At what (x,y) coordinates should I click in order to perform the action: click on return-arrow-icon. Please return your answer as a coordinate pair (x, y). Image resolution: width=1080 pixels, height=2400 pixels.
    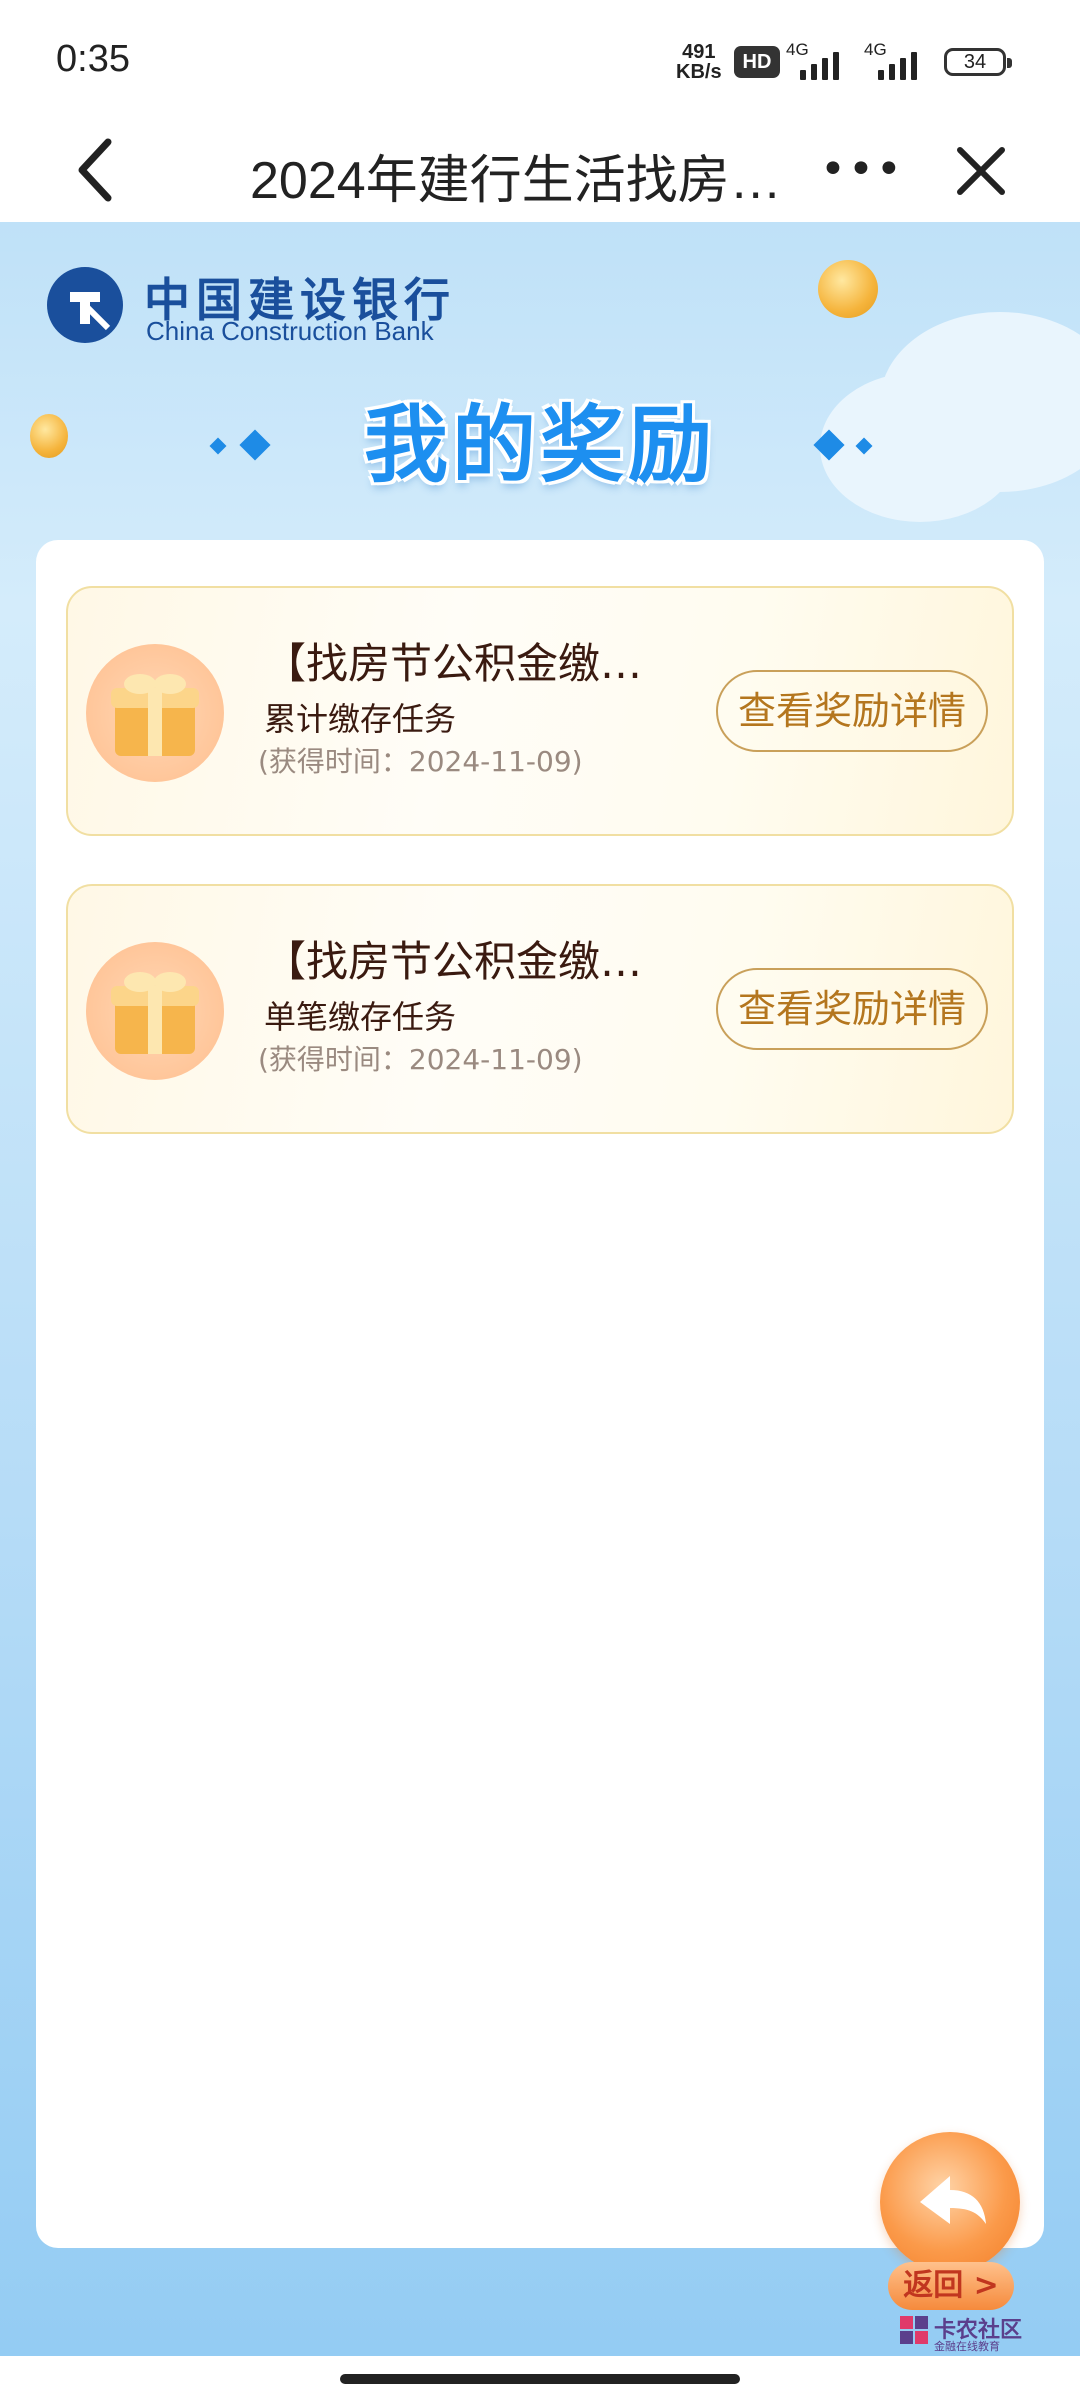
    Looking at the image, I should click on (950, 2202).